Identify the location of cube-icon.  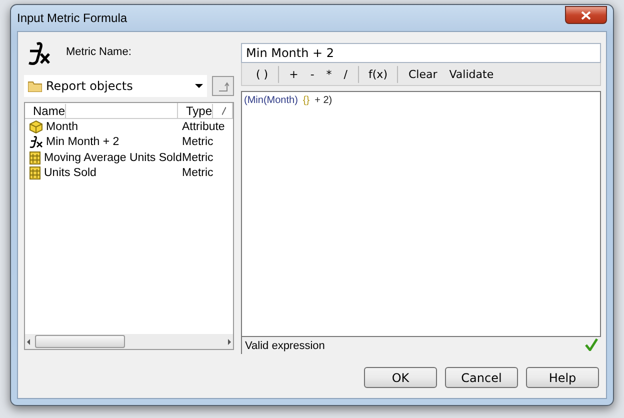
(36, 127).